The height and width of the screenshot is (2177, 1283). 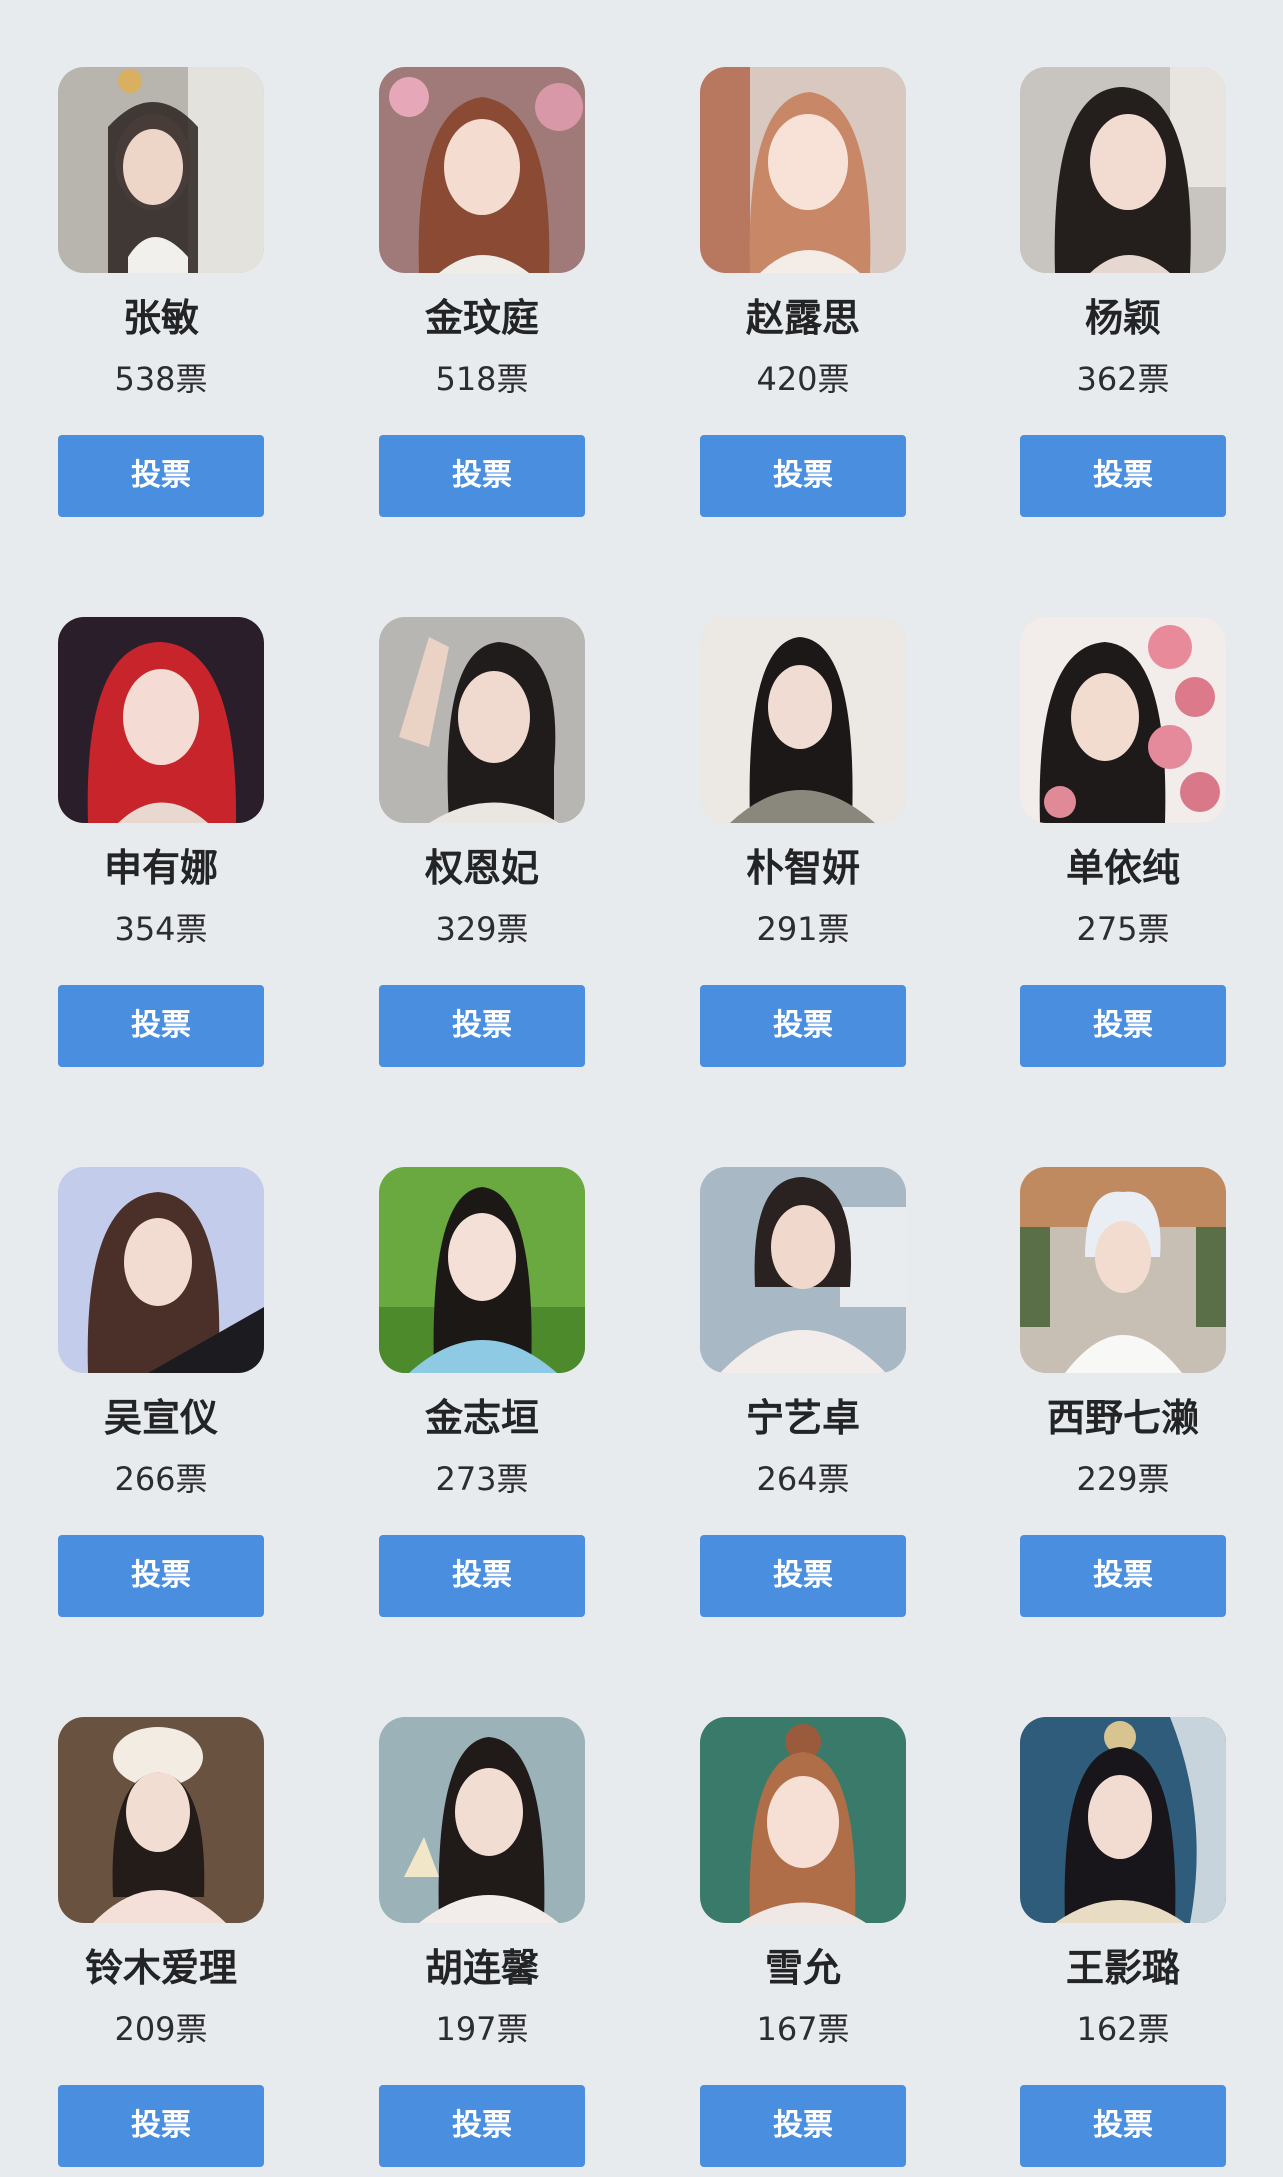 I want to click on vote-count: 162票, so click(x=1123, y=2029).